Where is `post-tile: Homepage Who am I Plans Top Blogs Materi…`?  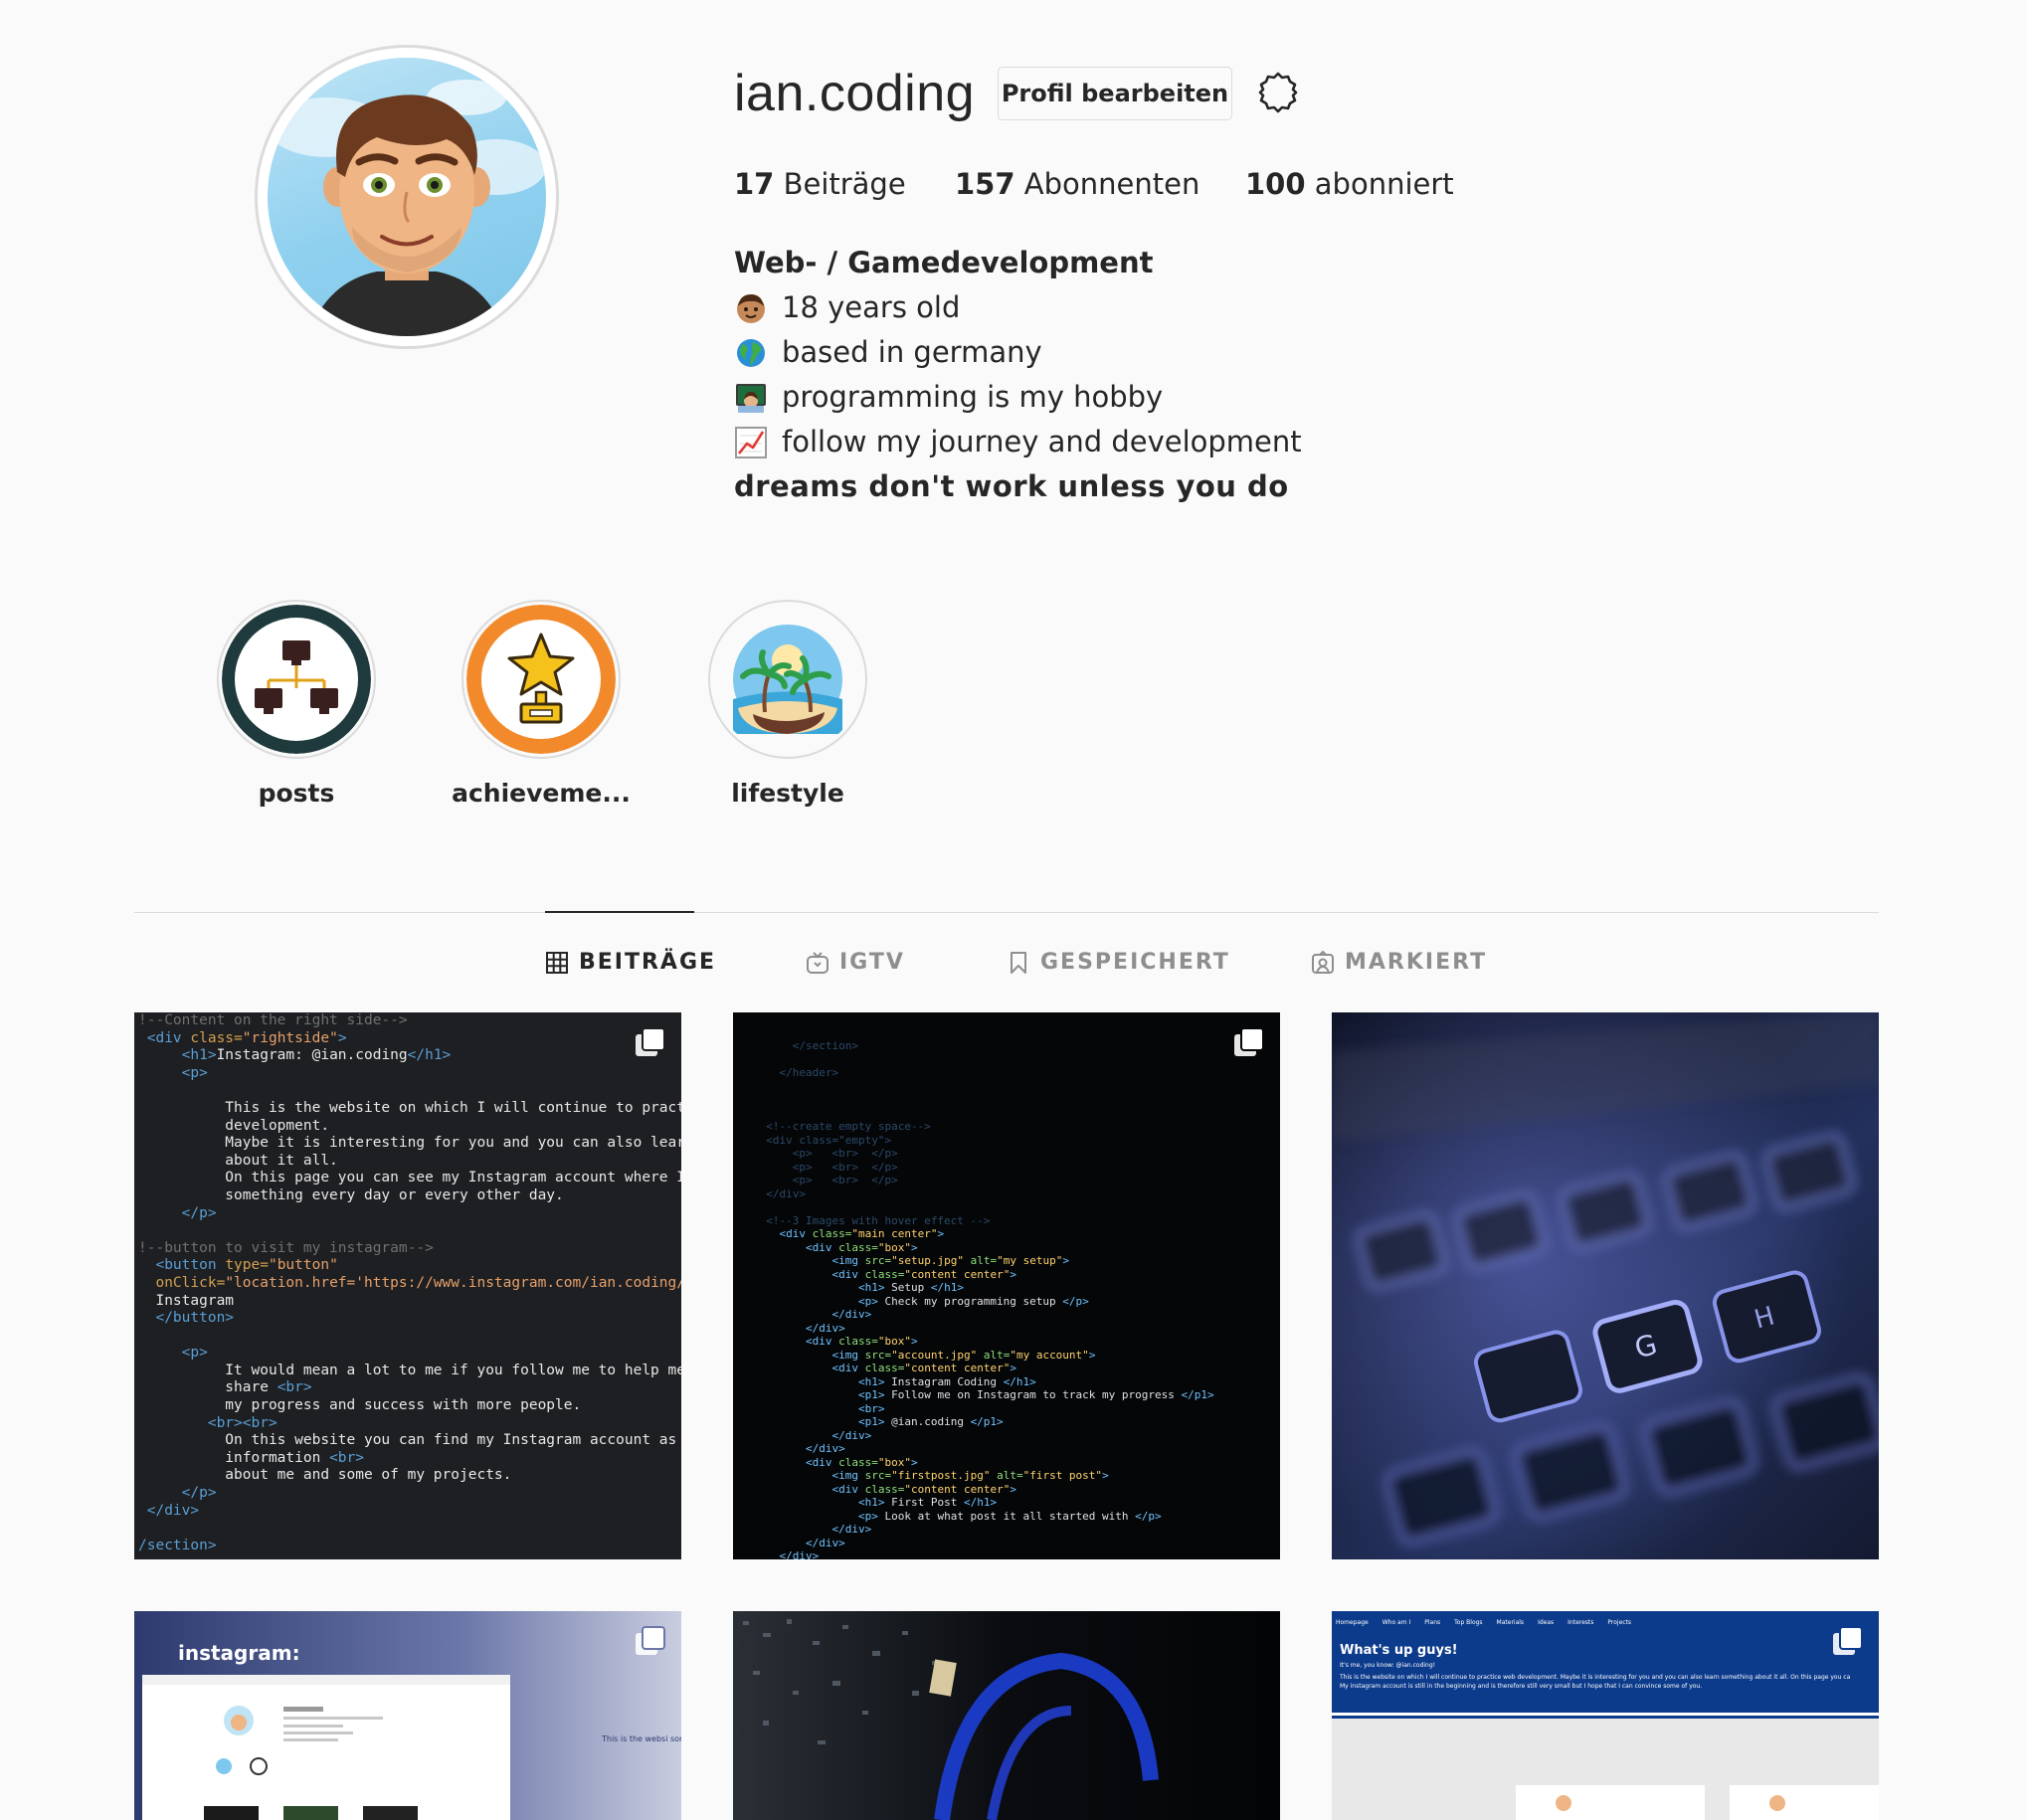 post-tile: Homepage Who am I Plans Top Blogs Materi… is located at coordinates (1605, 1715).